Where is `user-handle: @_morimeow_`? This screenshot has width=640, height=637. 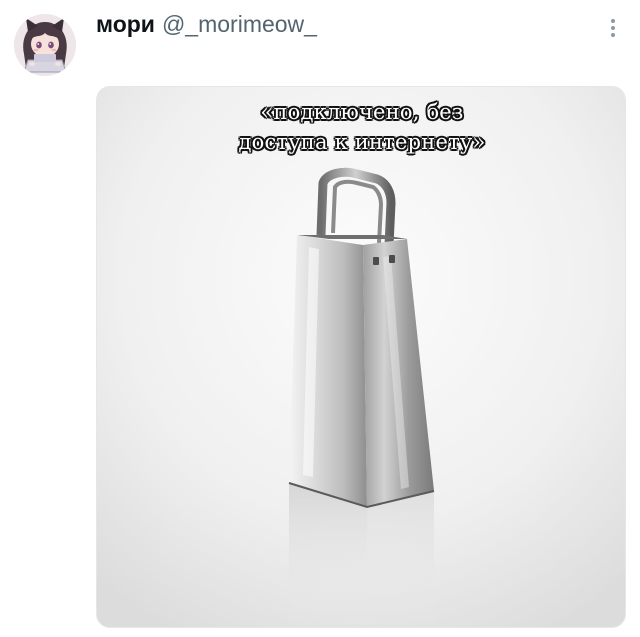
user-handle: @_morimeow_ is located at coordinates (239, 24).